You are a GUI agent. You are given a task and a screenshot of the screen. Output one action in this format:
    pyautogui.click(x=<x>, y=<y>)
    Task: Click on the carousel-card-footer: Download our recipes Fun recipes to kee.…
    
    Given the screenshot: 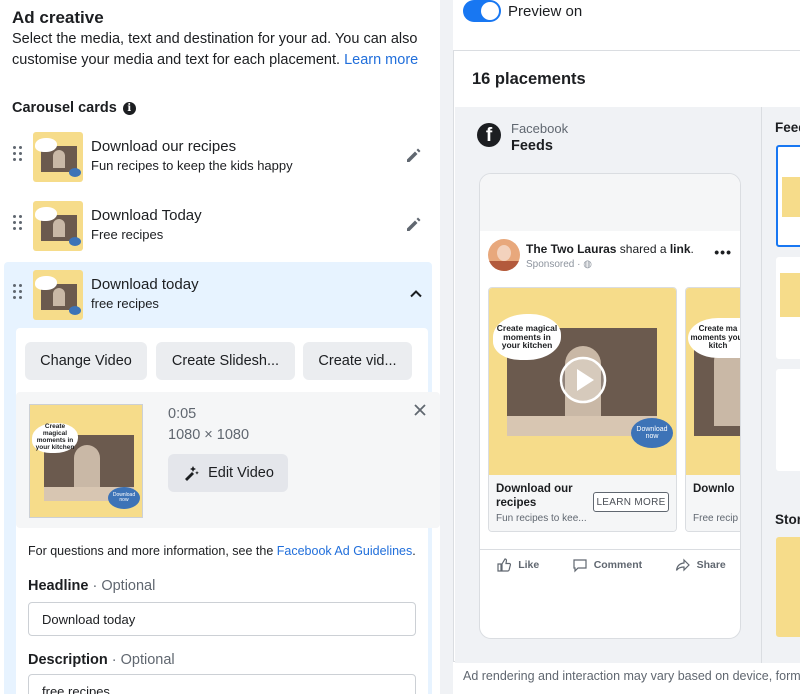 What is the action you would take?
    pyautogui.click(x=582, y=503)
    